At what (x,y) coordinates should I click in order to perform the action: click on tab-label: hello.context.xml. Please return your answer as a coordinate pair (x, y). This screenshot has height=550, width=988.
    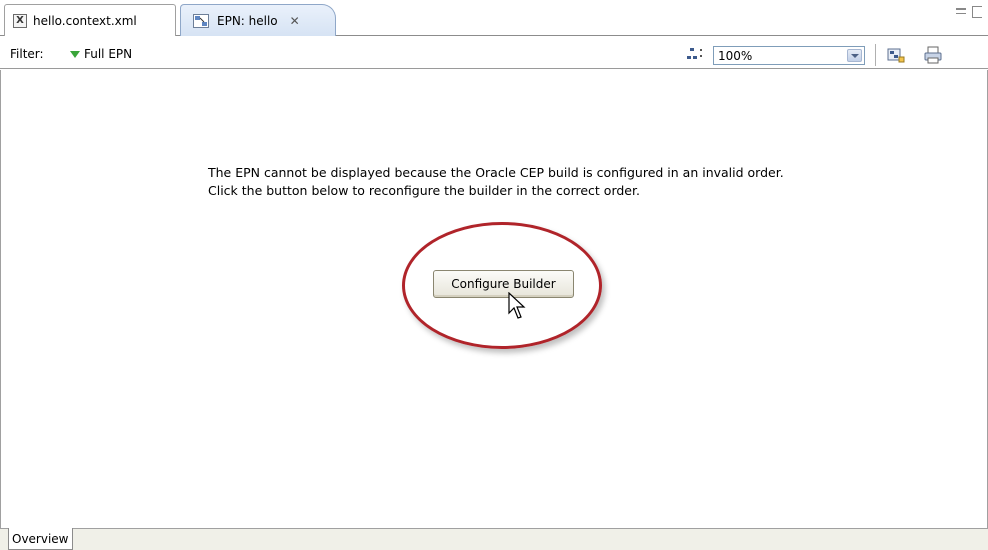
    Looking at the image, I should click on (85, 20).